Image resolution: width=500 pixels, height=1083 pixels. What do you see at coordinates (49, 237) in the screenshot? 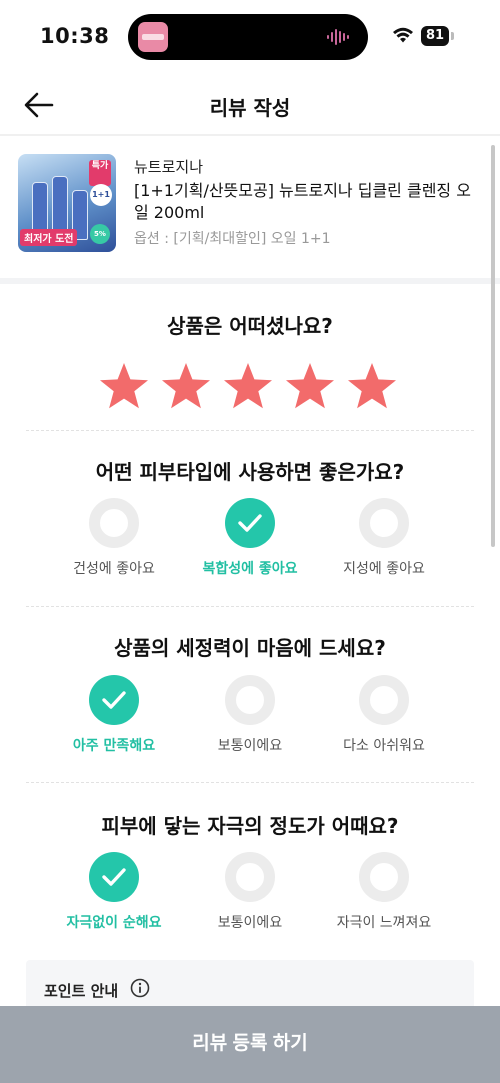
I see `thumb-price-tag: 최저가 도전` at bounding box center [49, 237].